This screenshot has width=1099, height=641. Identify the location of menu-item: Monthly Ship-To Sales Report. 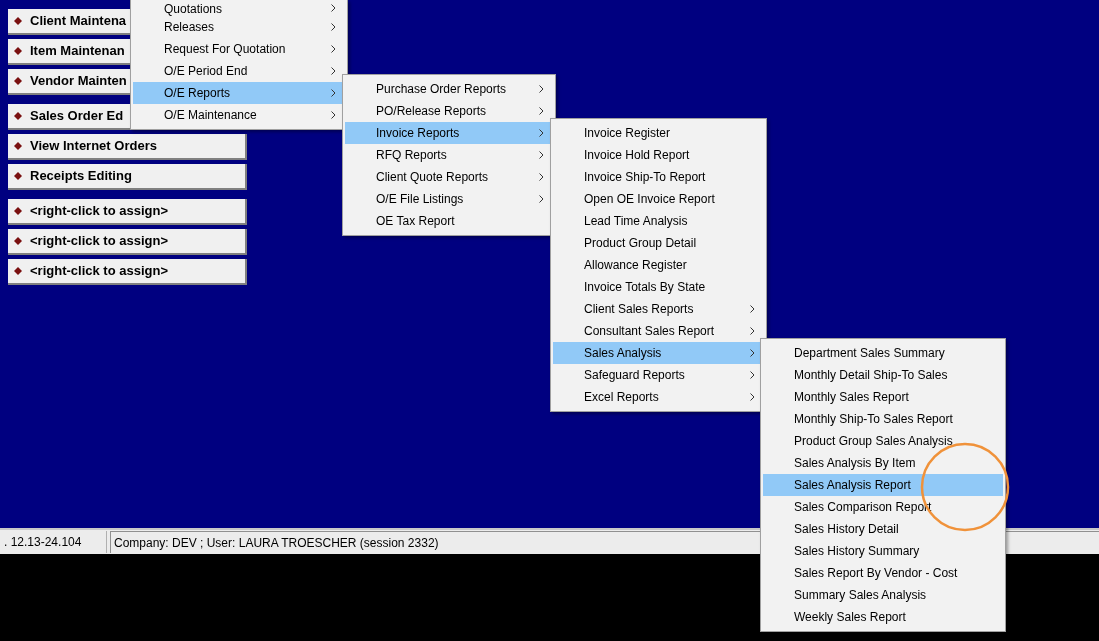
(883, 419).